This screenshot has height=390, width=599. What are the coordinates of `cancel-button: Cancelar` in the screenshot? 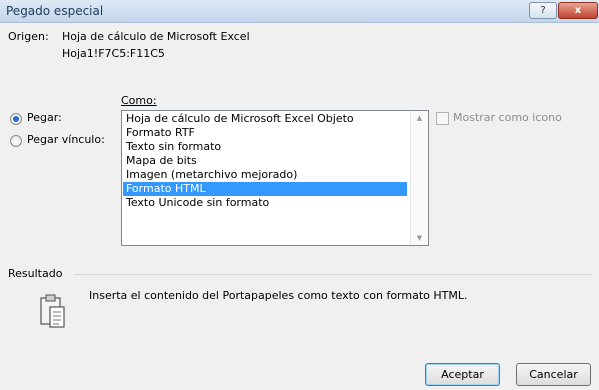 It's located at (553, 374).